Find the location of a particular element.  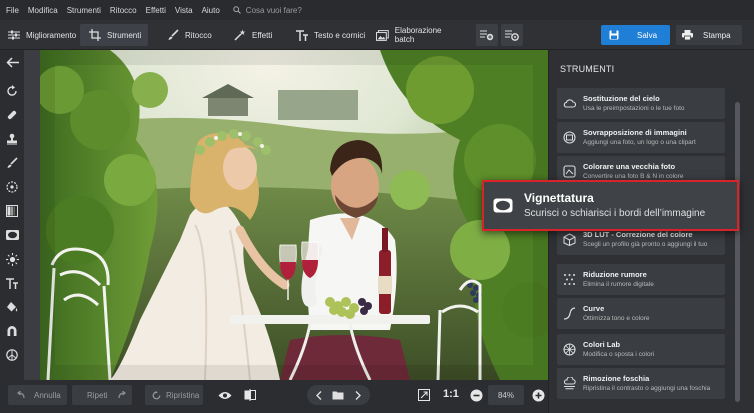

card-title: Rimozione foschia is located at coordinates (616, 378).